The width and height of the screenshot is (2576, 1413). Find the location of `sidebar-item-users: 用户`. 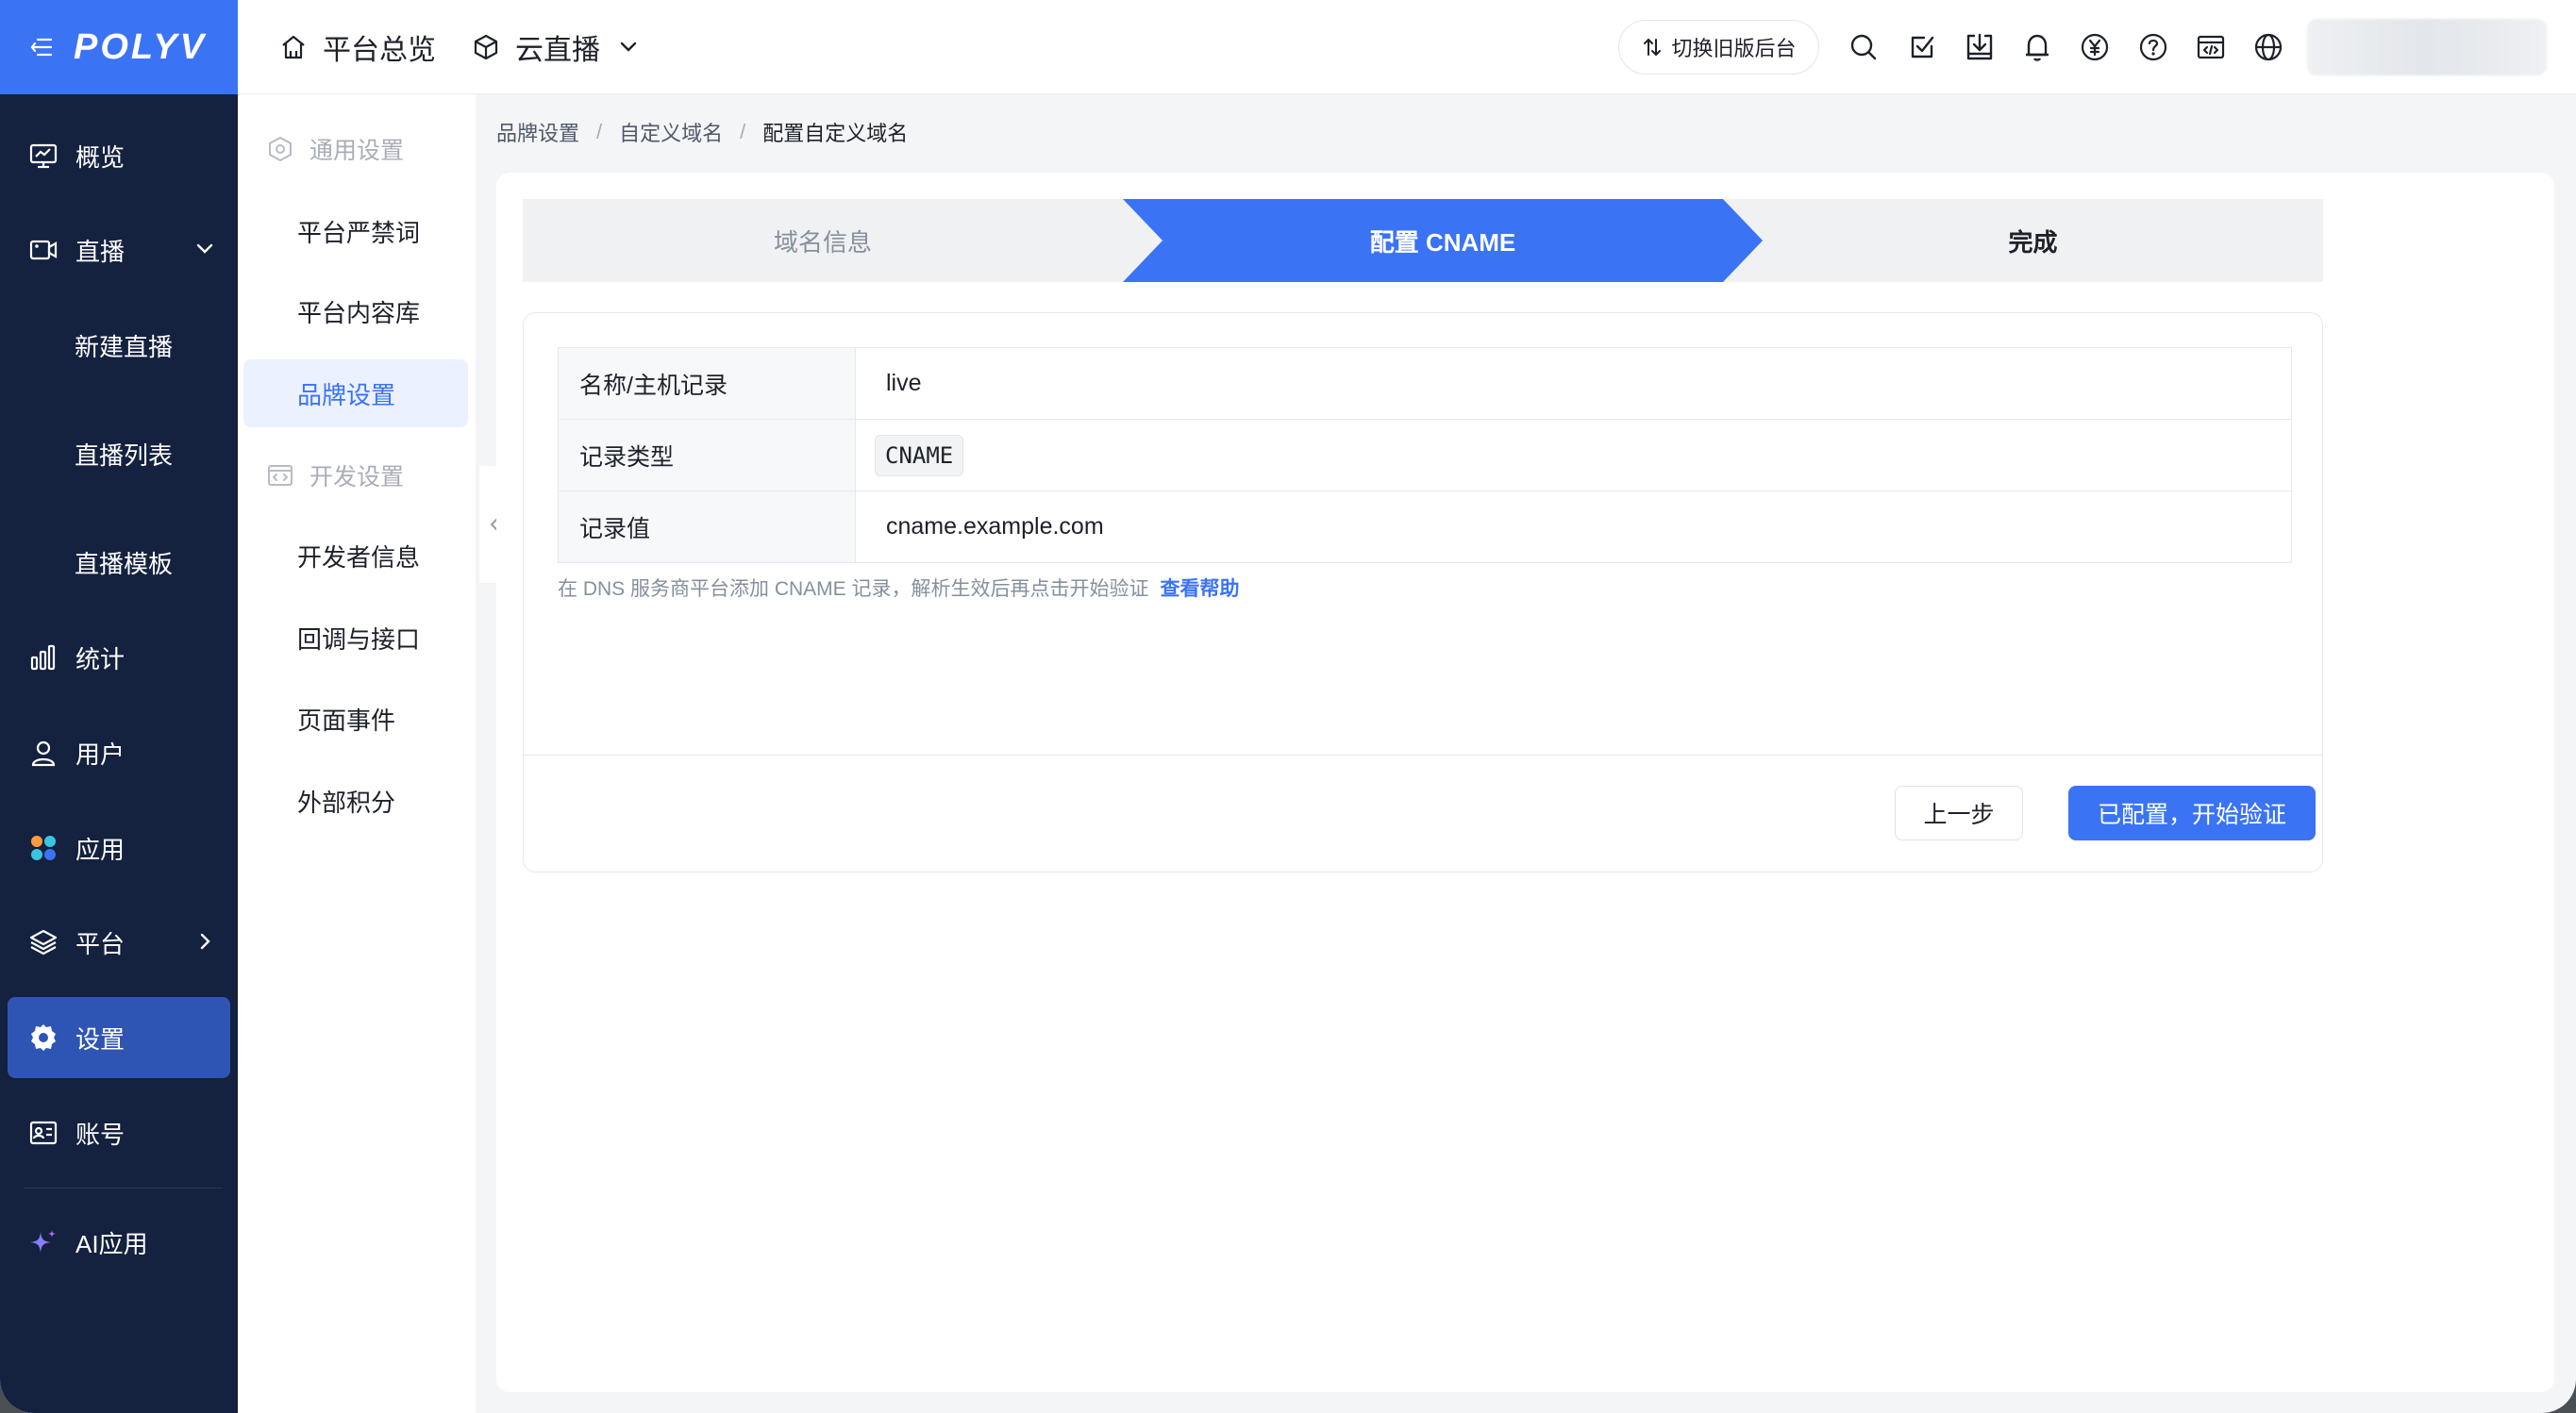

sidebar-item-users: 用户 is located at coordinates (119, 753).